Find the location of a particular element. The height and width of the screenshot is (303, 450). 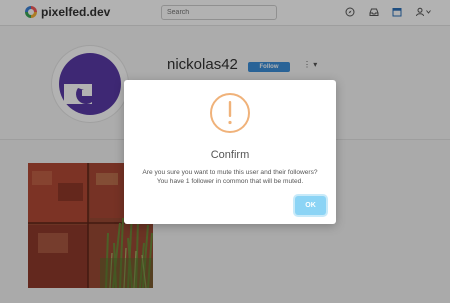

dialog-title: Confirm is located at coordinates (230, 155).